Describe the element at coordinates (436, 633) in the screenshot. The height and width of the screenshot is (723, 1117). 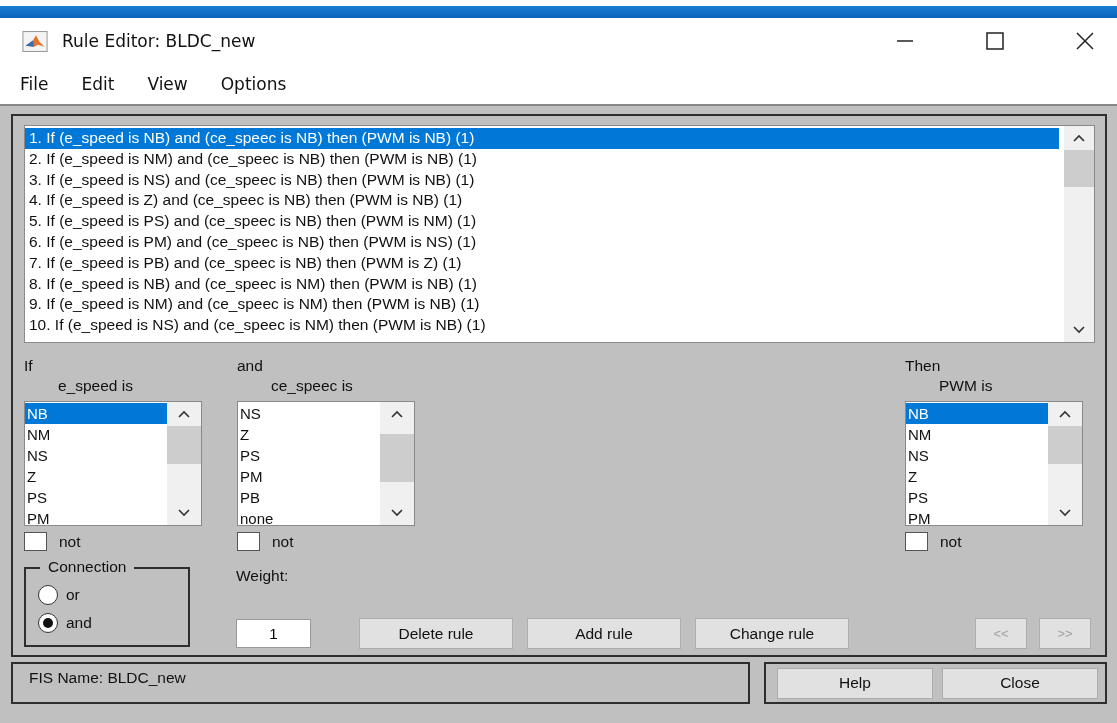
I see `rule-button: Delete rule` at that location.